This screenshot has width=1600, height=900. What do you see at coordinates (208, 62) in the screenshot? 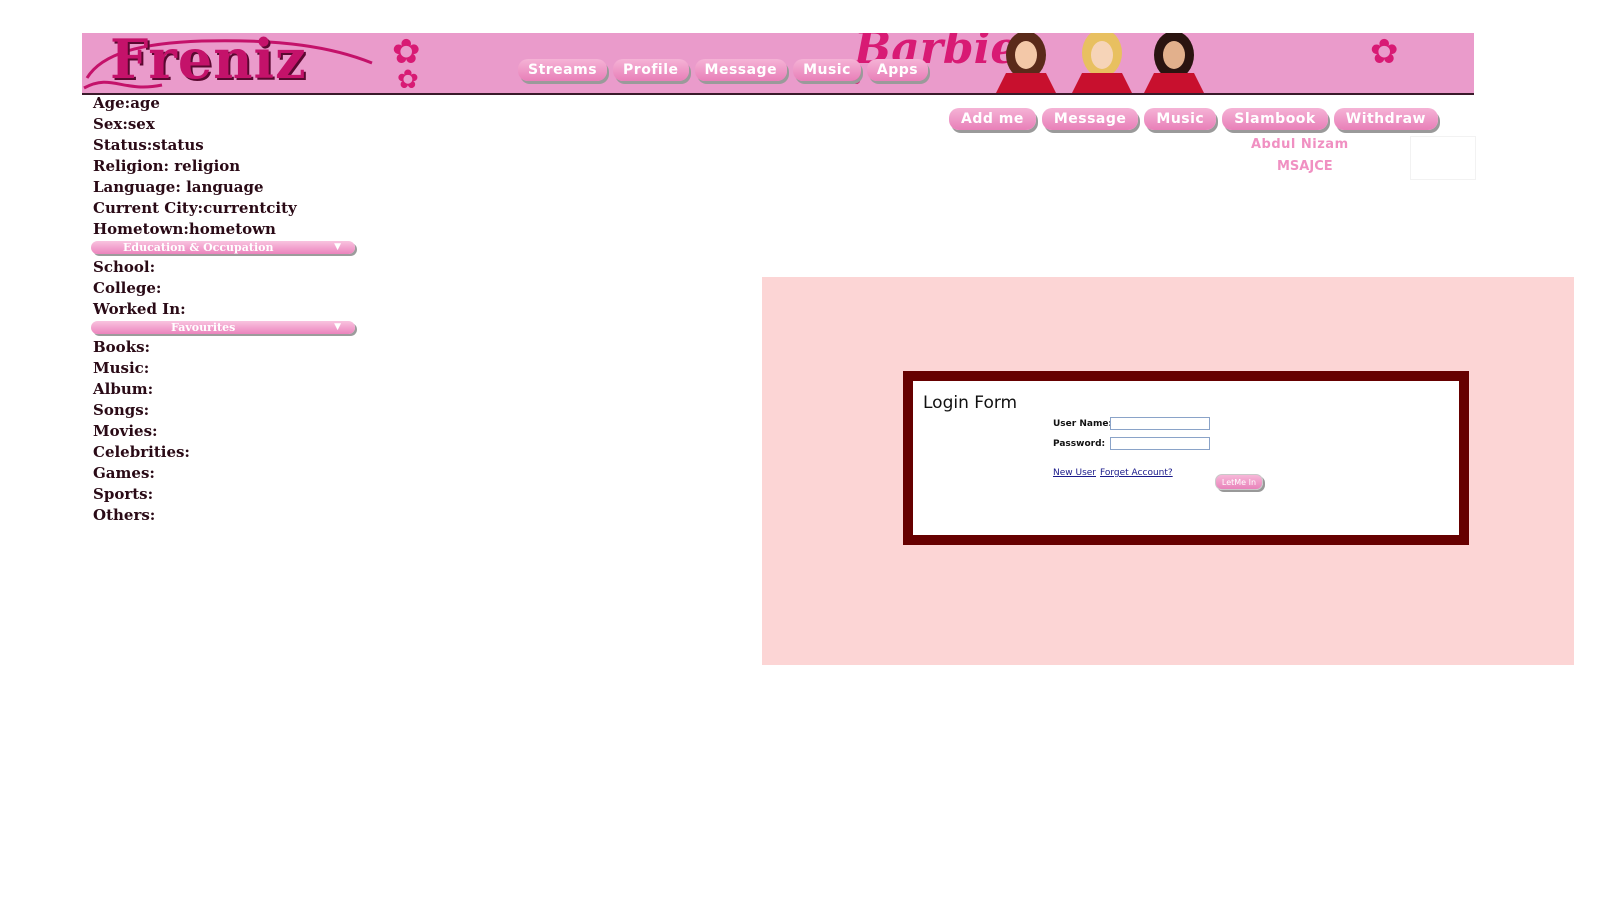
I see `site-logo: Freniz` at bounding box center [208, 62].